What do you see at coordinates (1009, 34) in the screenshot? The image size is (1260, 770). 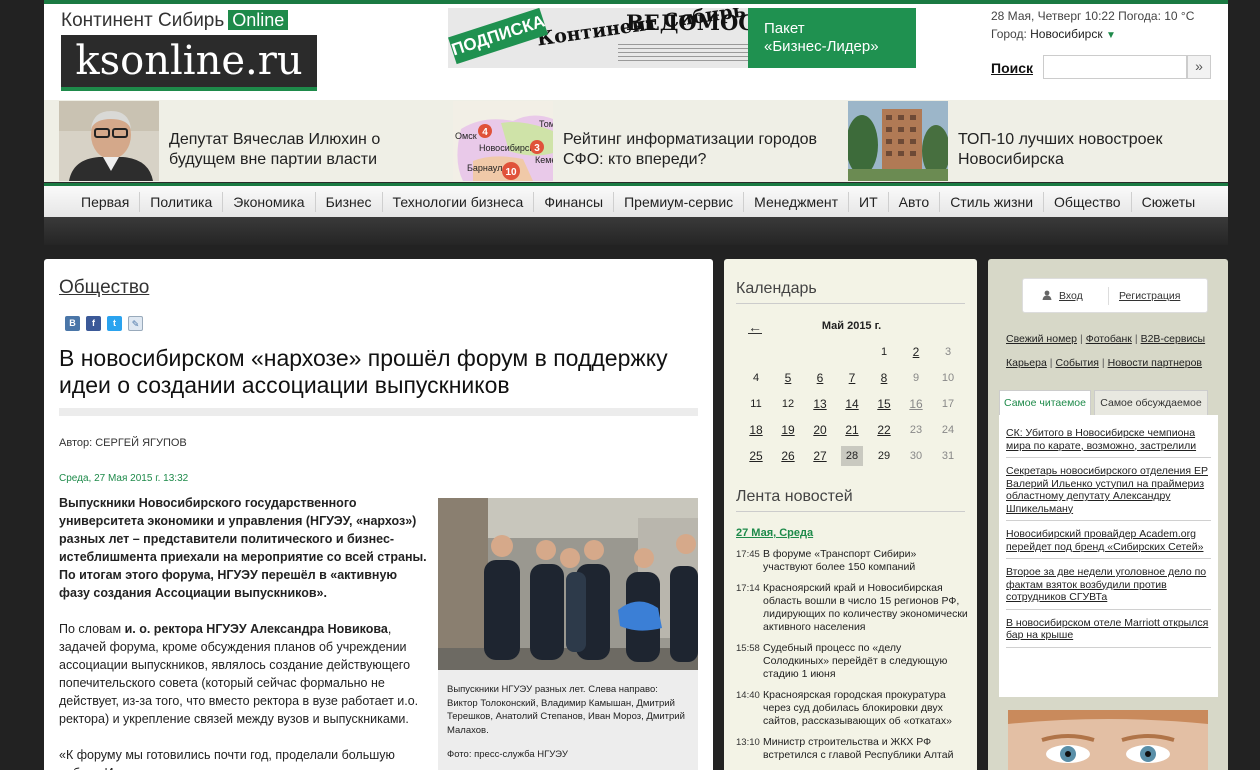 I see `city-label: Город:` at bounding box center [1009, 34].